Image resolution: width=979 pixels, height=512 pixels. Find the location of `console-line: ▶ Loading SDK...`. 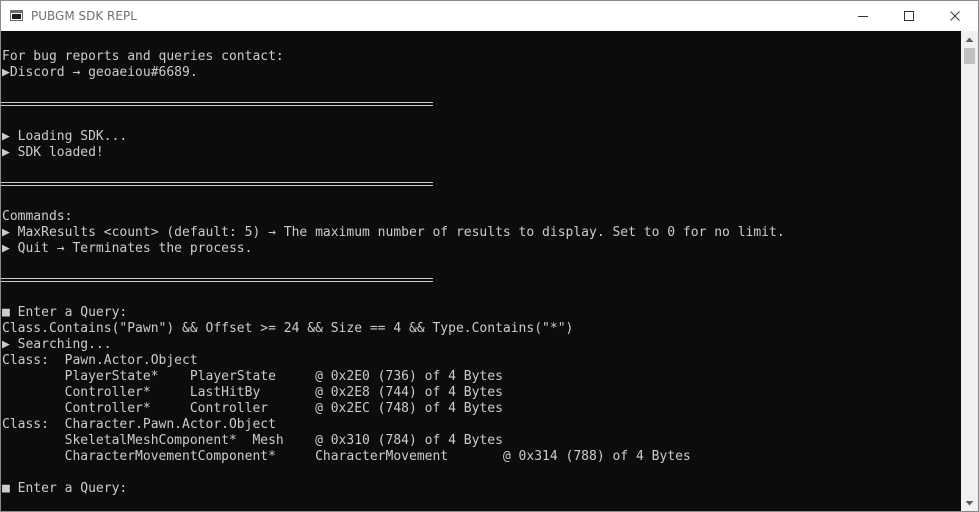

console-line: ▶ Loading SDK... is located at coordinates (65, 136).